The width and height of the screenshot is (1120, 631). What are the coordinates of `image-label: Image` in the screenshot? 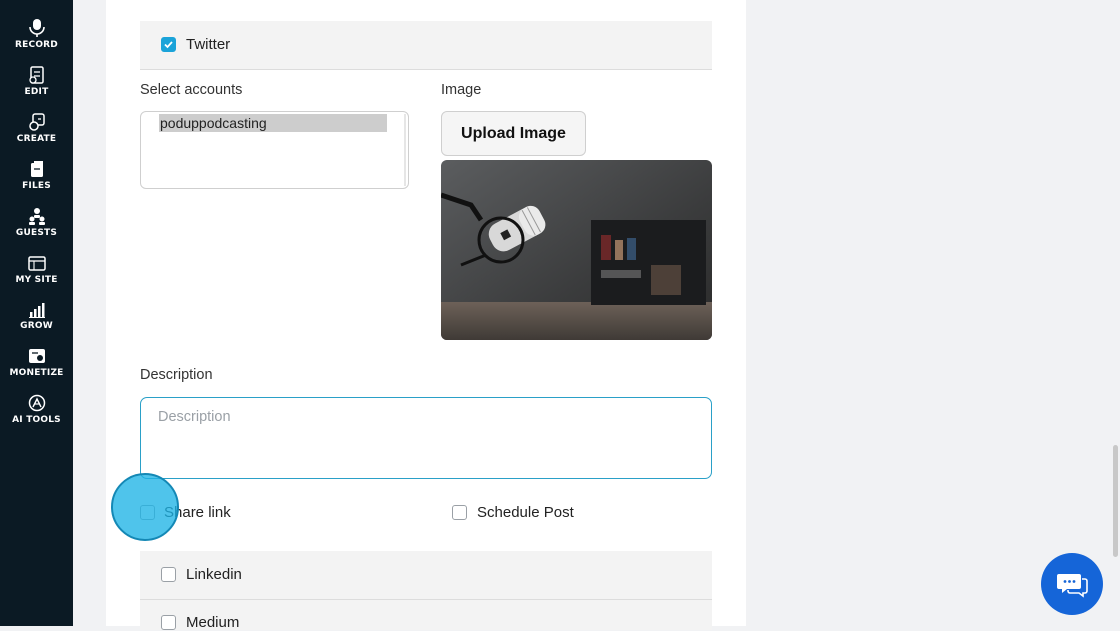 It's located at (461, 90).